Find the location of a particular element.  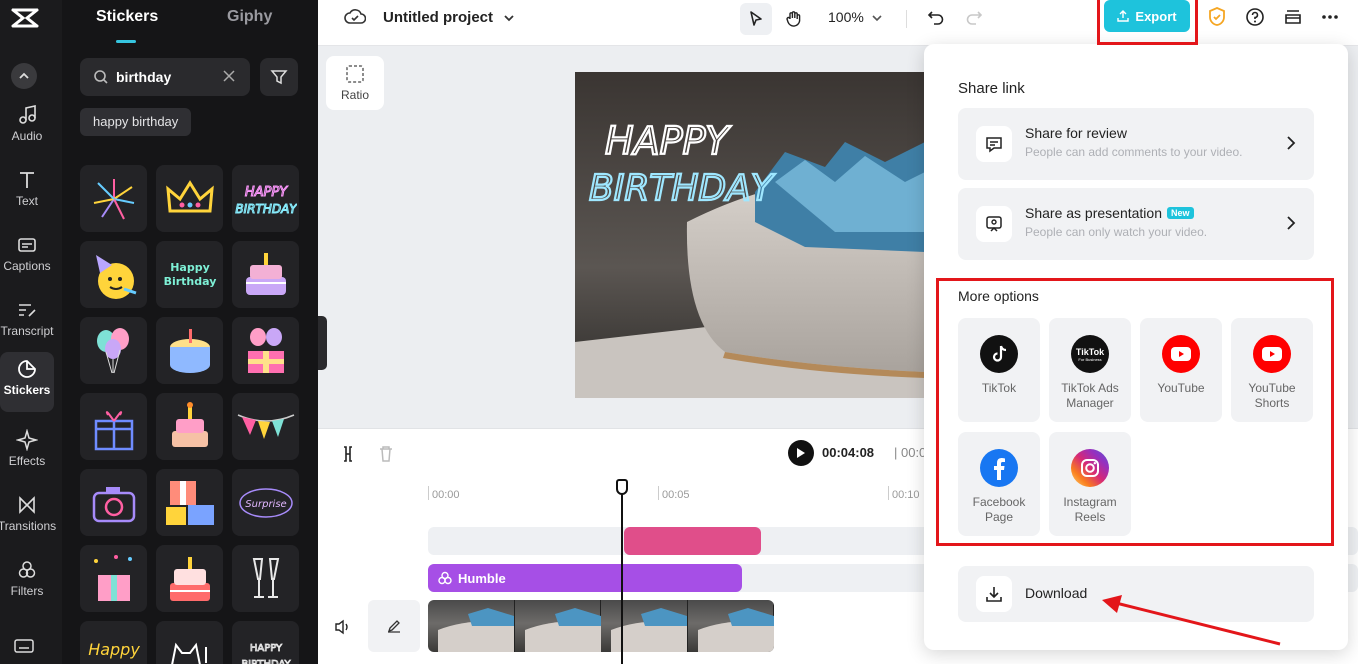

search-input is located at coordinates (171, 77).